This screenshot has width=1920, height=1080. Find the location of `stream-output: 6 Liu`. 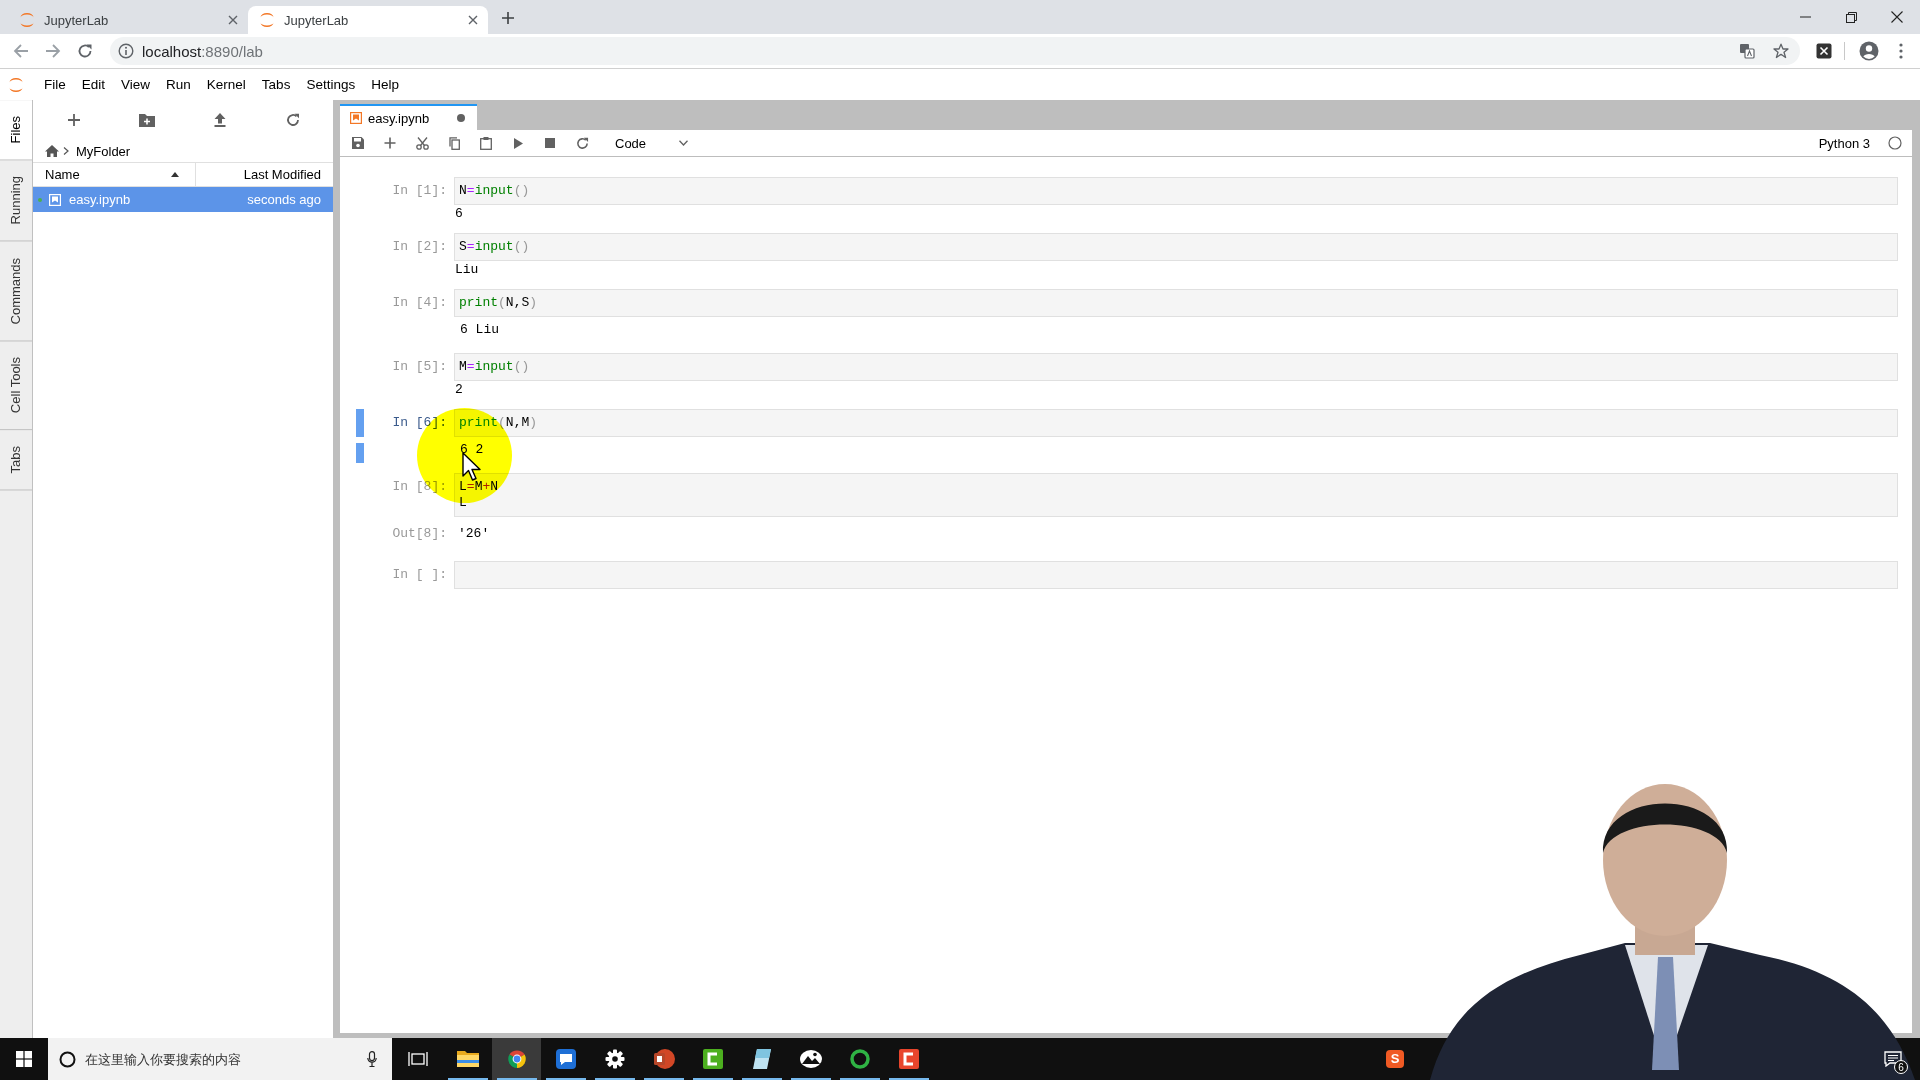

stream-output: 6 Liu is located at coordinates (479, 330).